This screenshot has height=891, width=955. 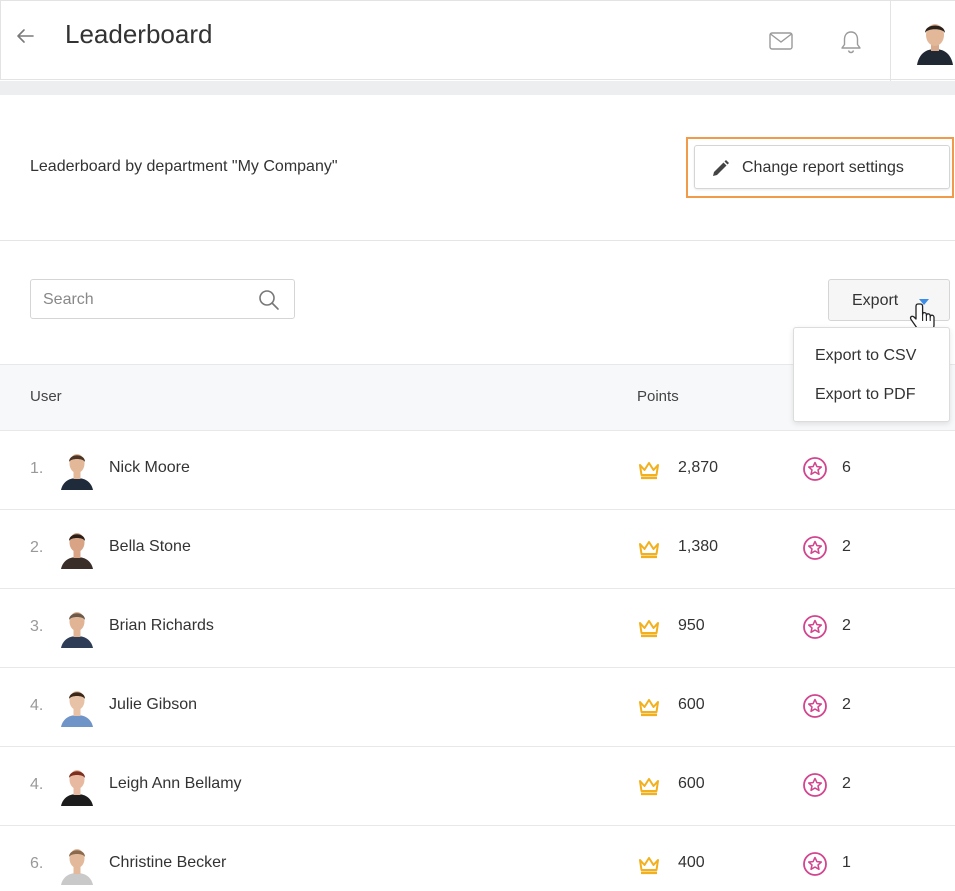 I want to click on table-row: 2. Bella Stone 1,380 2, so click(x=477, y=549).